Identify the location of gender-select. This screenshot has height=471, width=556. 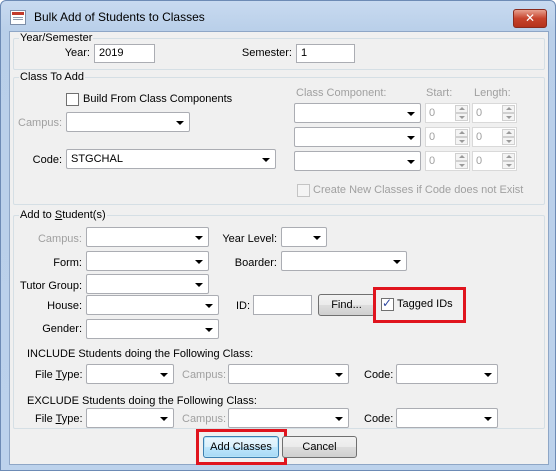
(152, 329).